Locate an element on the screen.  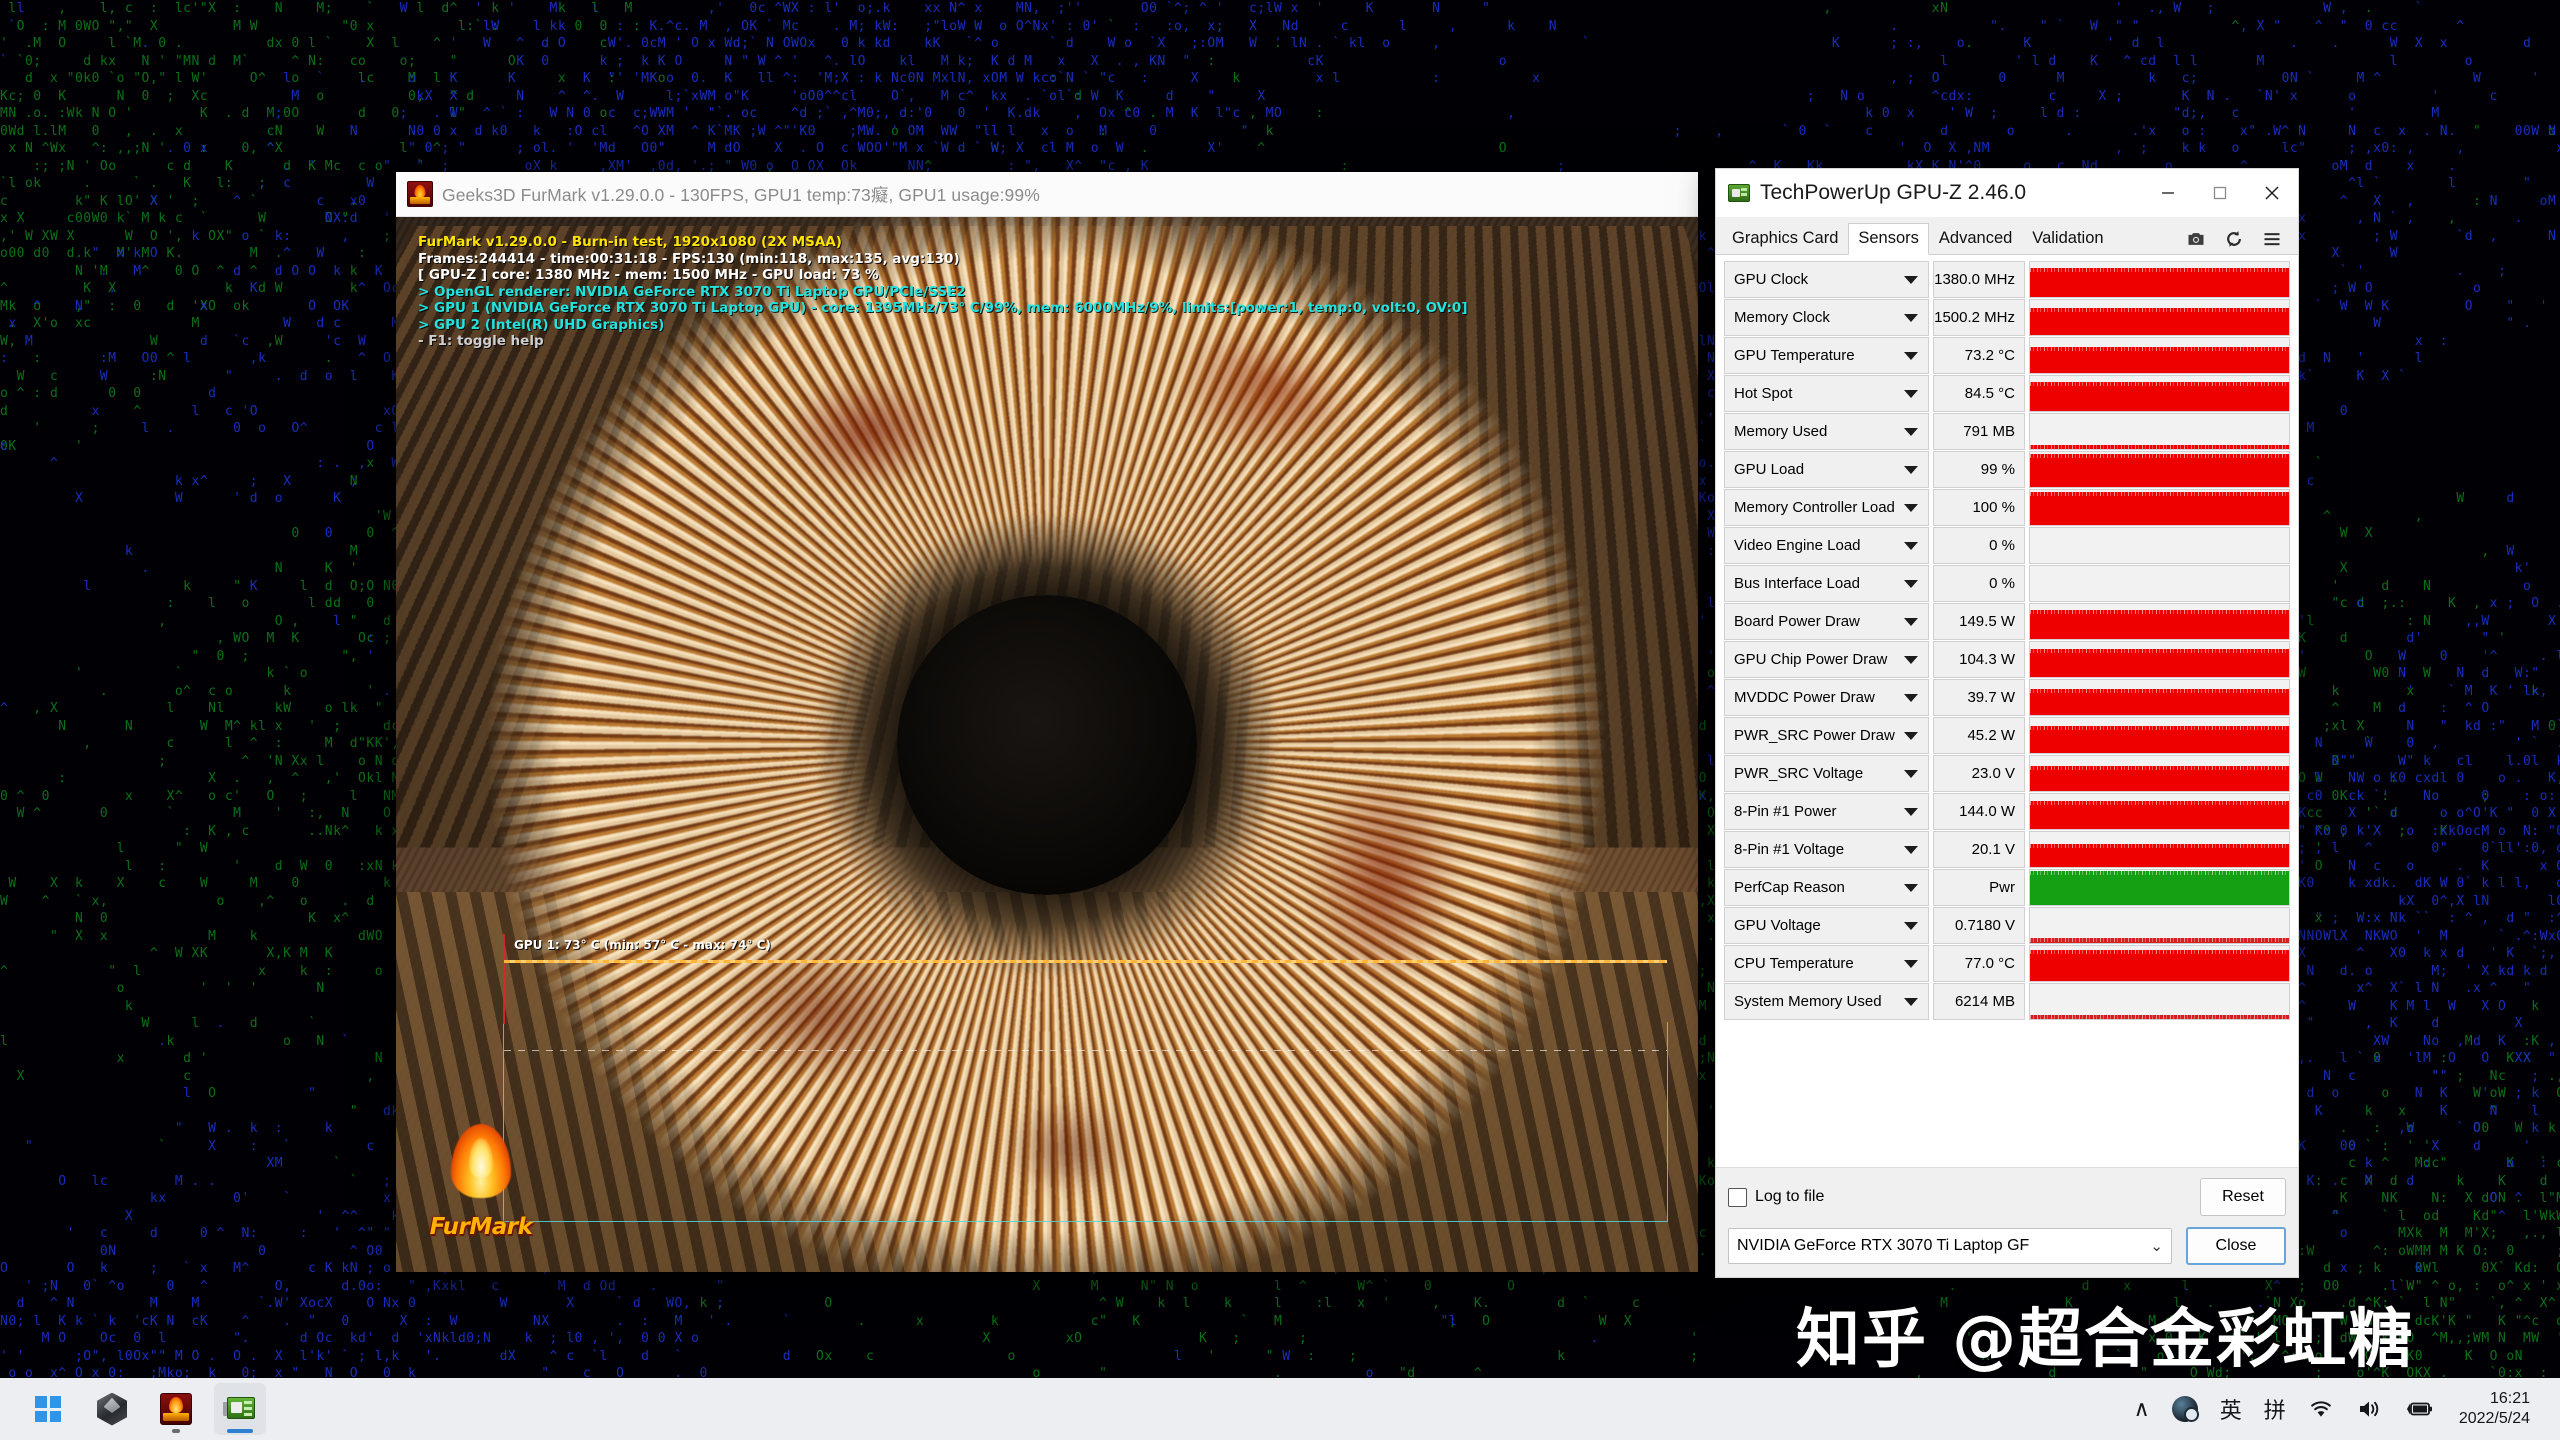
hamburger-menu-icon is located at coordinates (2272, 239).